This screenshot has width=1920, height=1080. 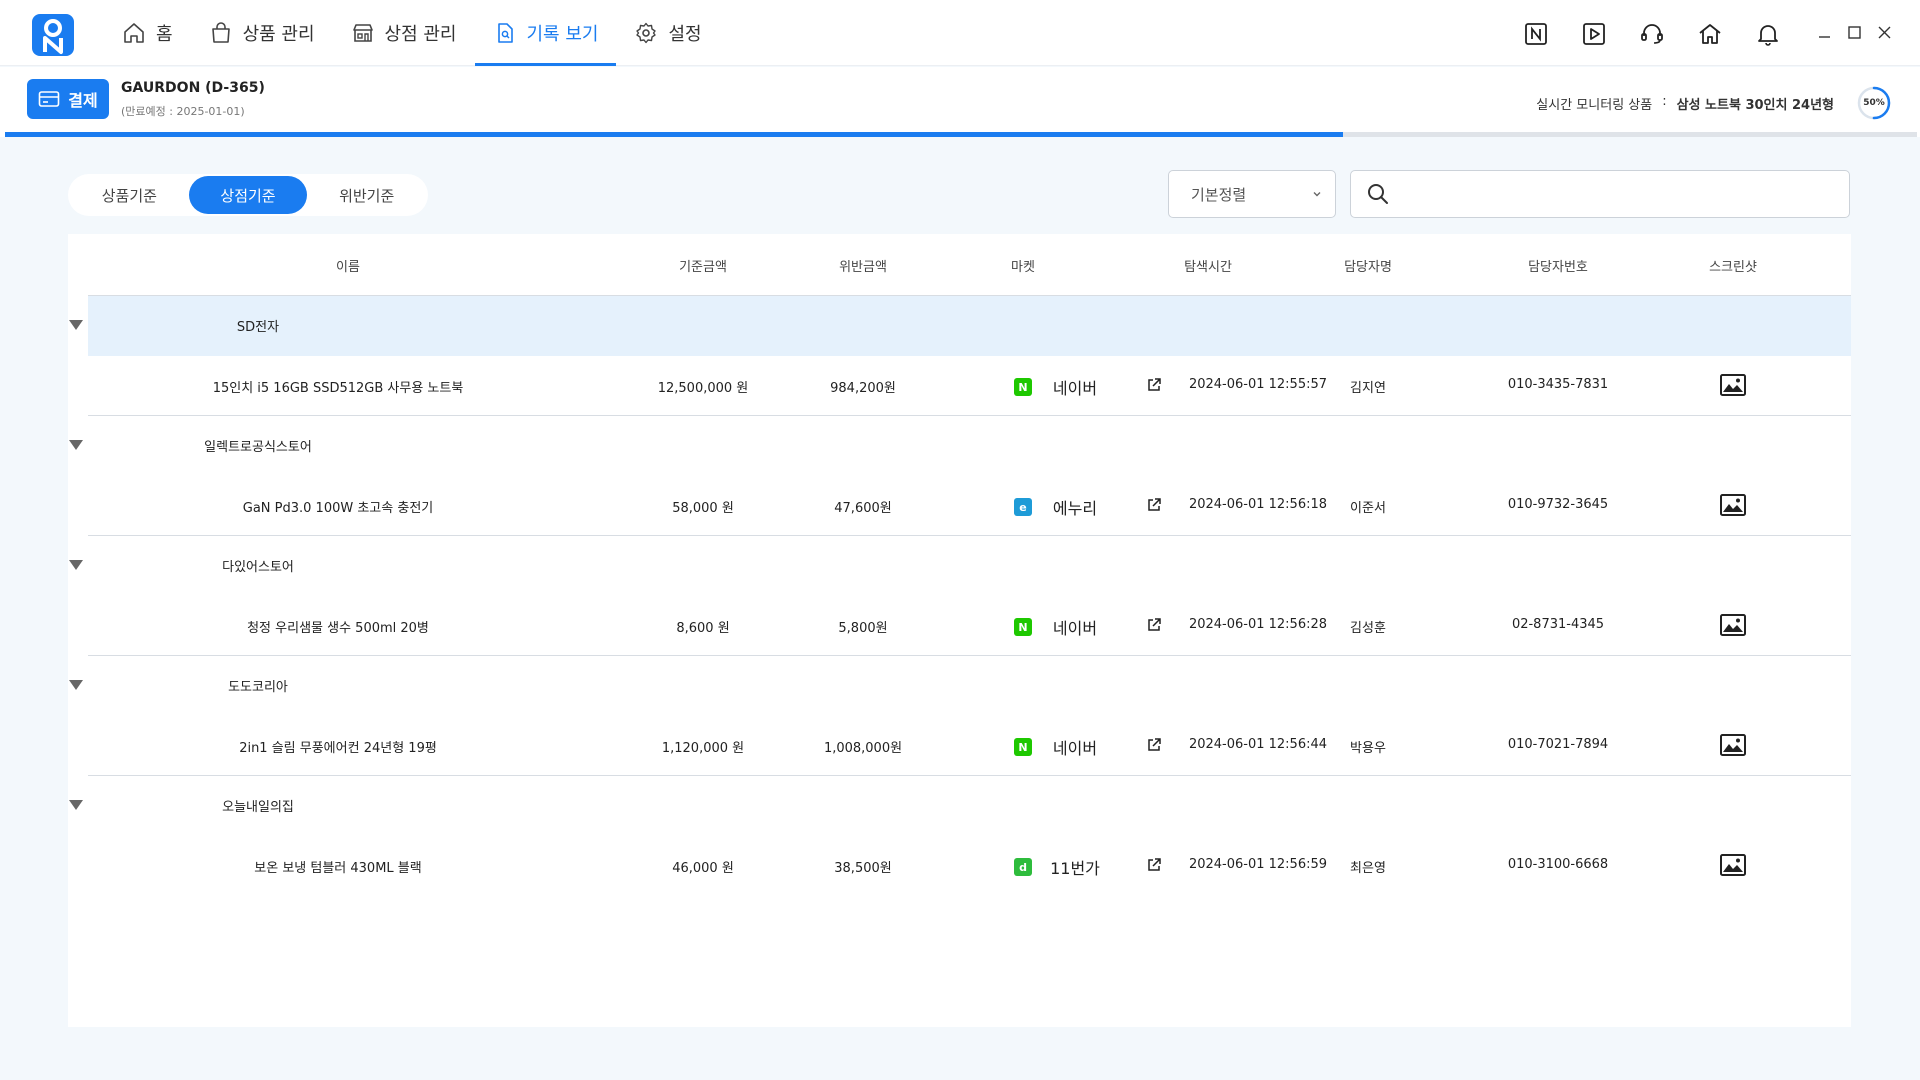 I want to click on window-controls, so click(x=1854, y=32).